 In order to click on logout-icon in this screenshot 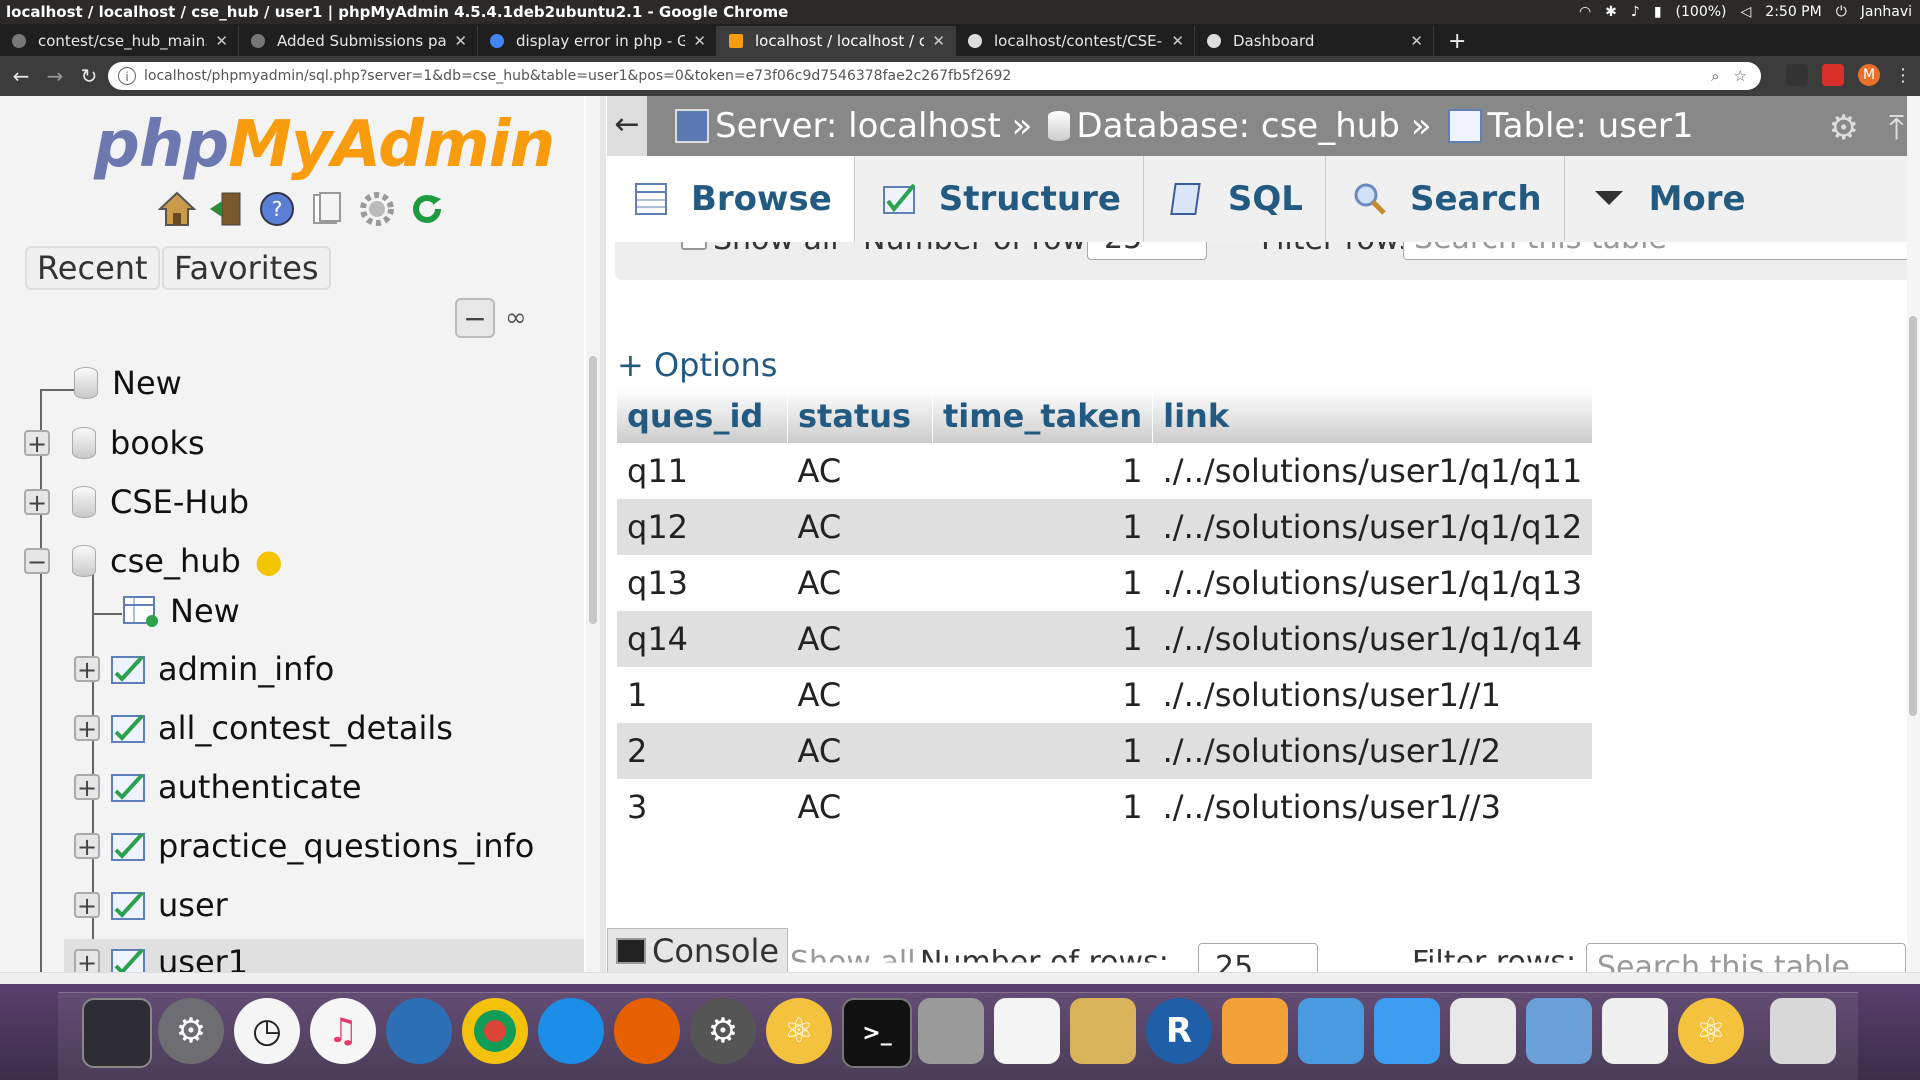, I will do `click(227, 209)`.